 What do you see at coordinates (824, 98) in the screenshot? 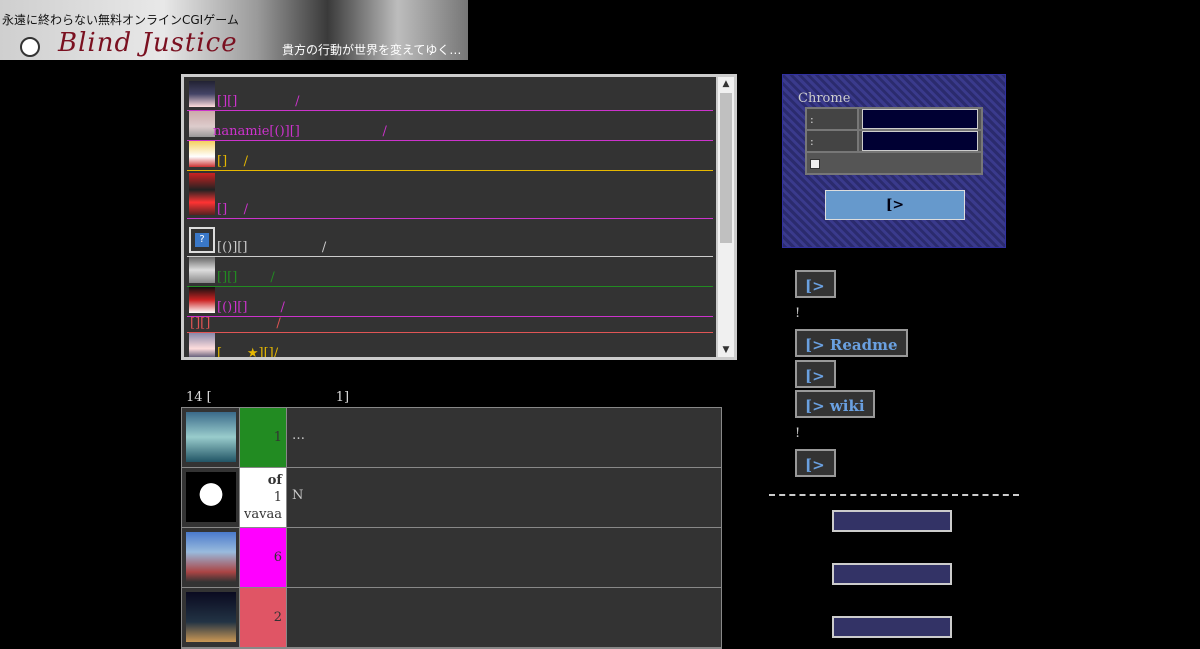
I see `browser-note: Chrome` at bounding box center [824, 98].